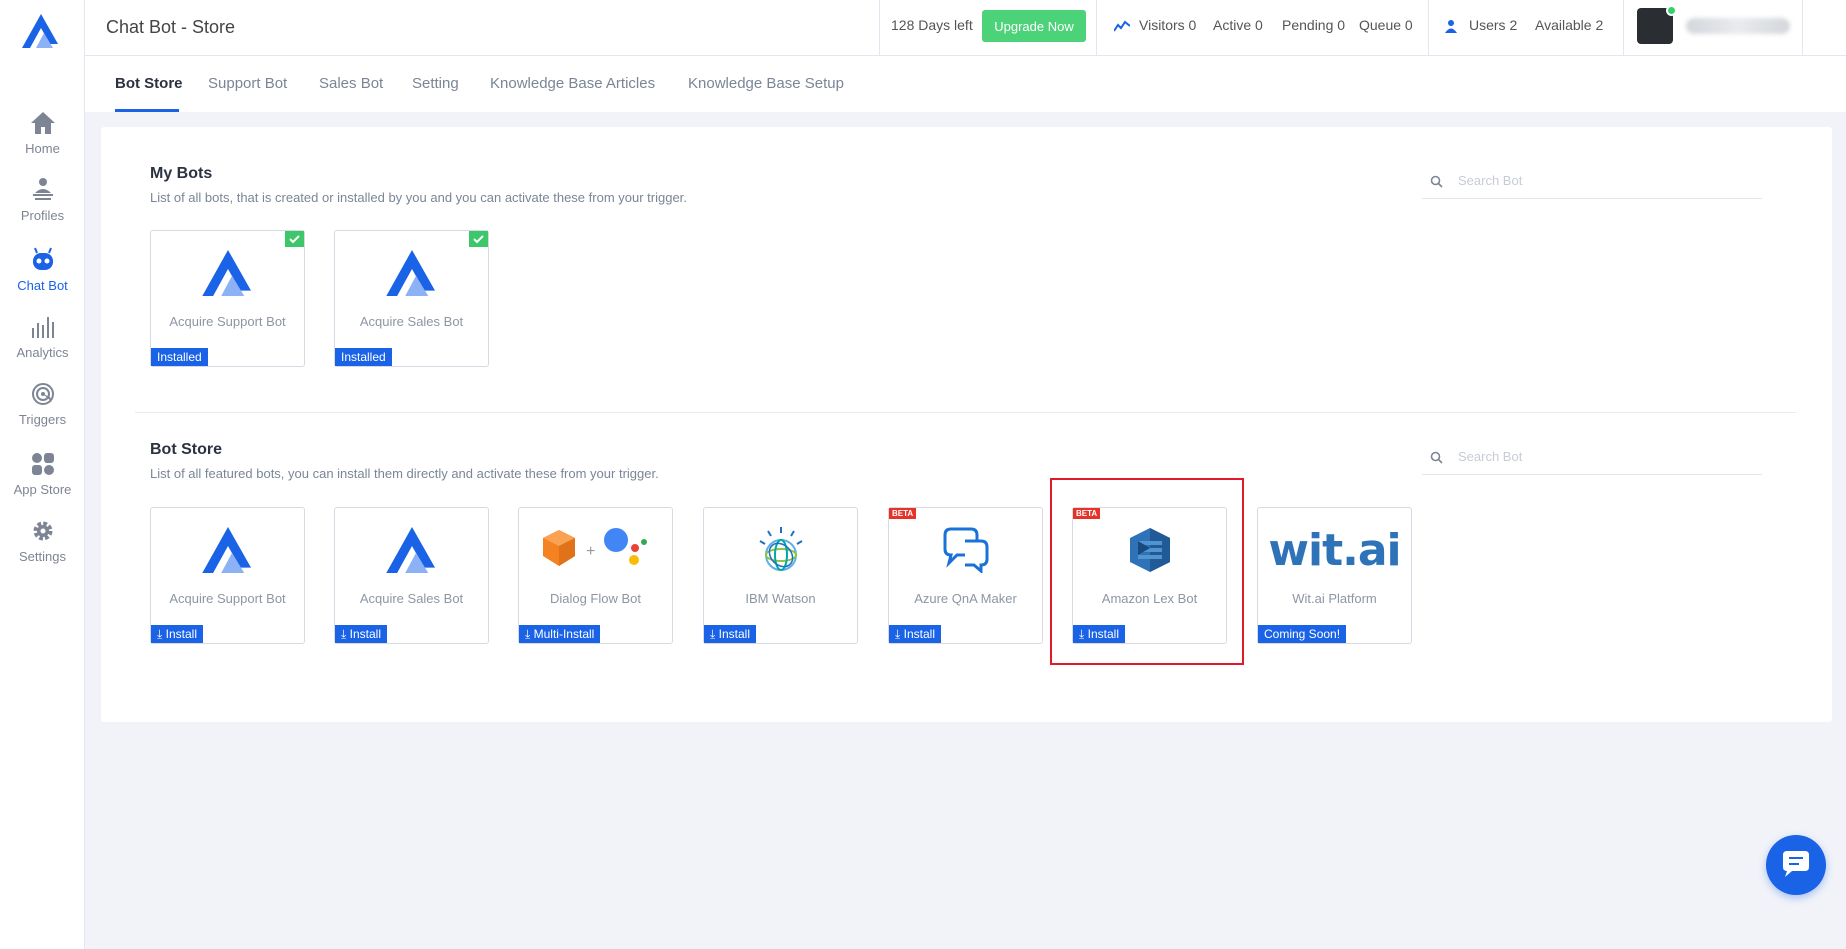 The image size is (1846, 949). Describe the element at coordinates (247, 83) in the screenshot. I see `tab-support-bot: Support Bot` at that location.